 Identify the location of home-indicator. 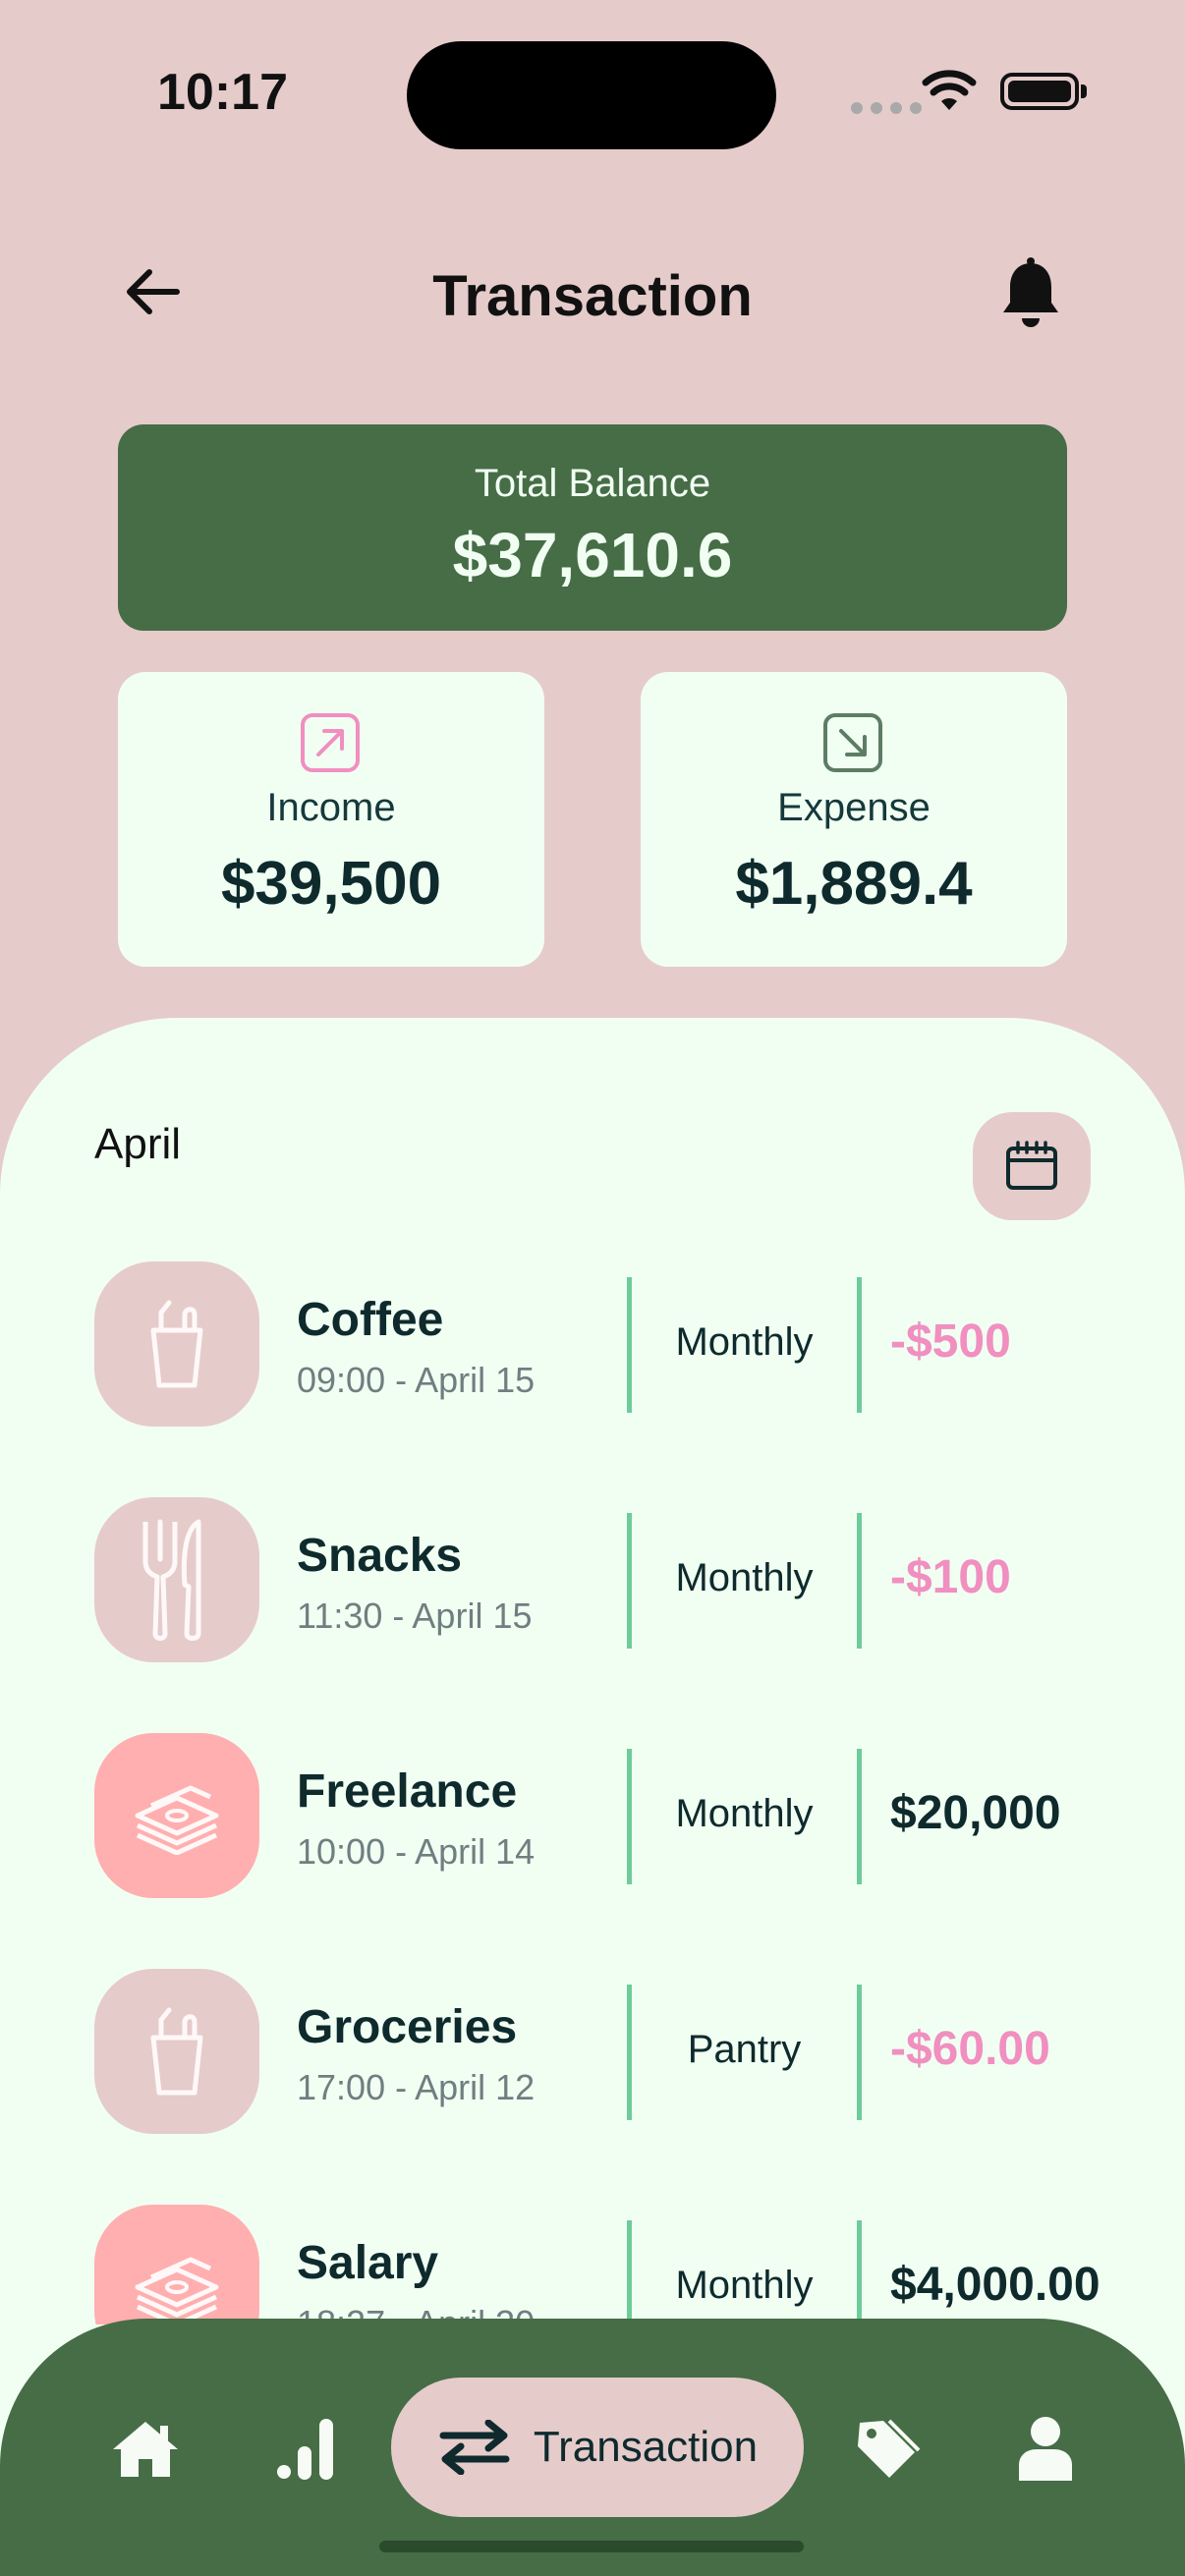
(592, 2546).